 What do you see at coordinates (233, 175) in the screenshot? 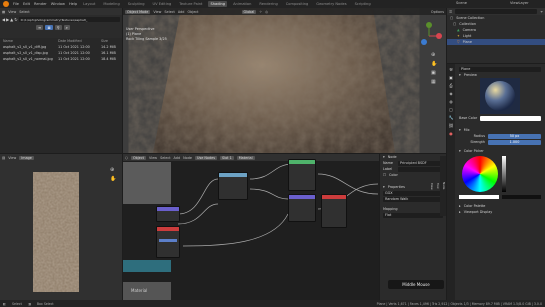
I see `image-texture-node-header` at bounding box center [233, 175].